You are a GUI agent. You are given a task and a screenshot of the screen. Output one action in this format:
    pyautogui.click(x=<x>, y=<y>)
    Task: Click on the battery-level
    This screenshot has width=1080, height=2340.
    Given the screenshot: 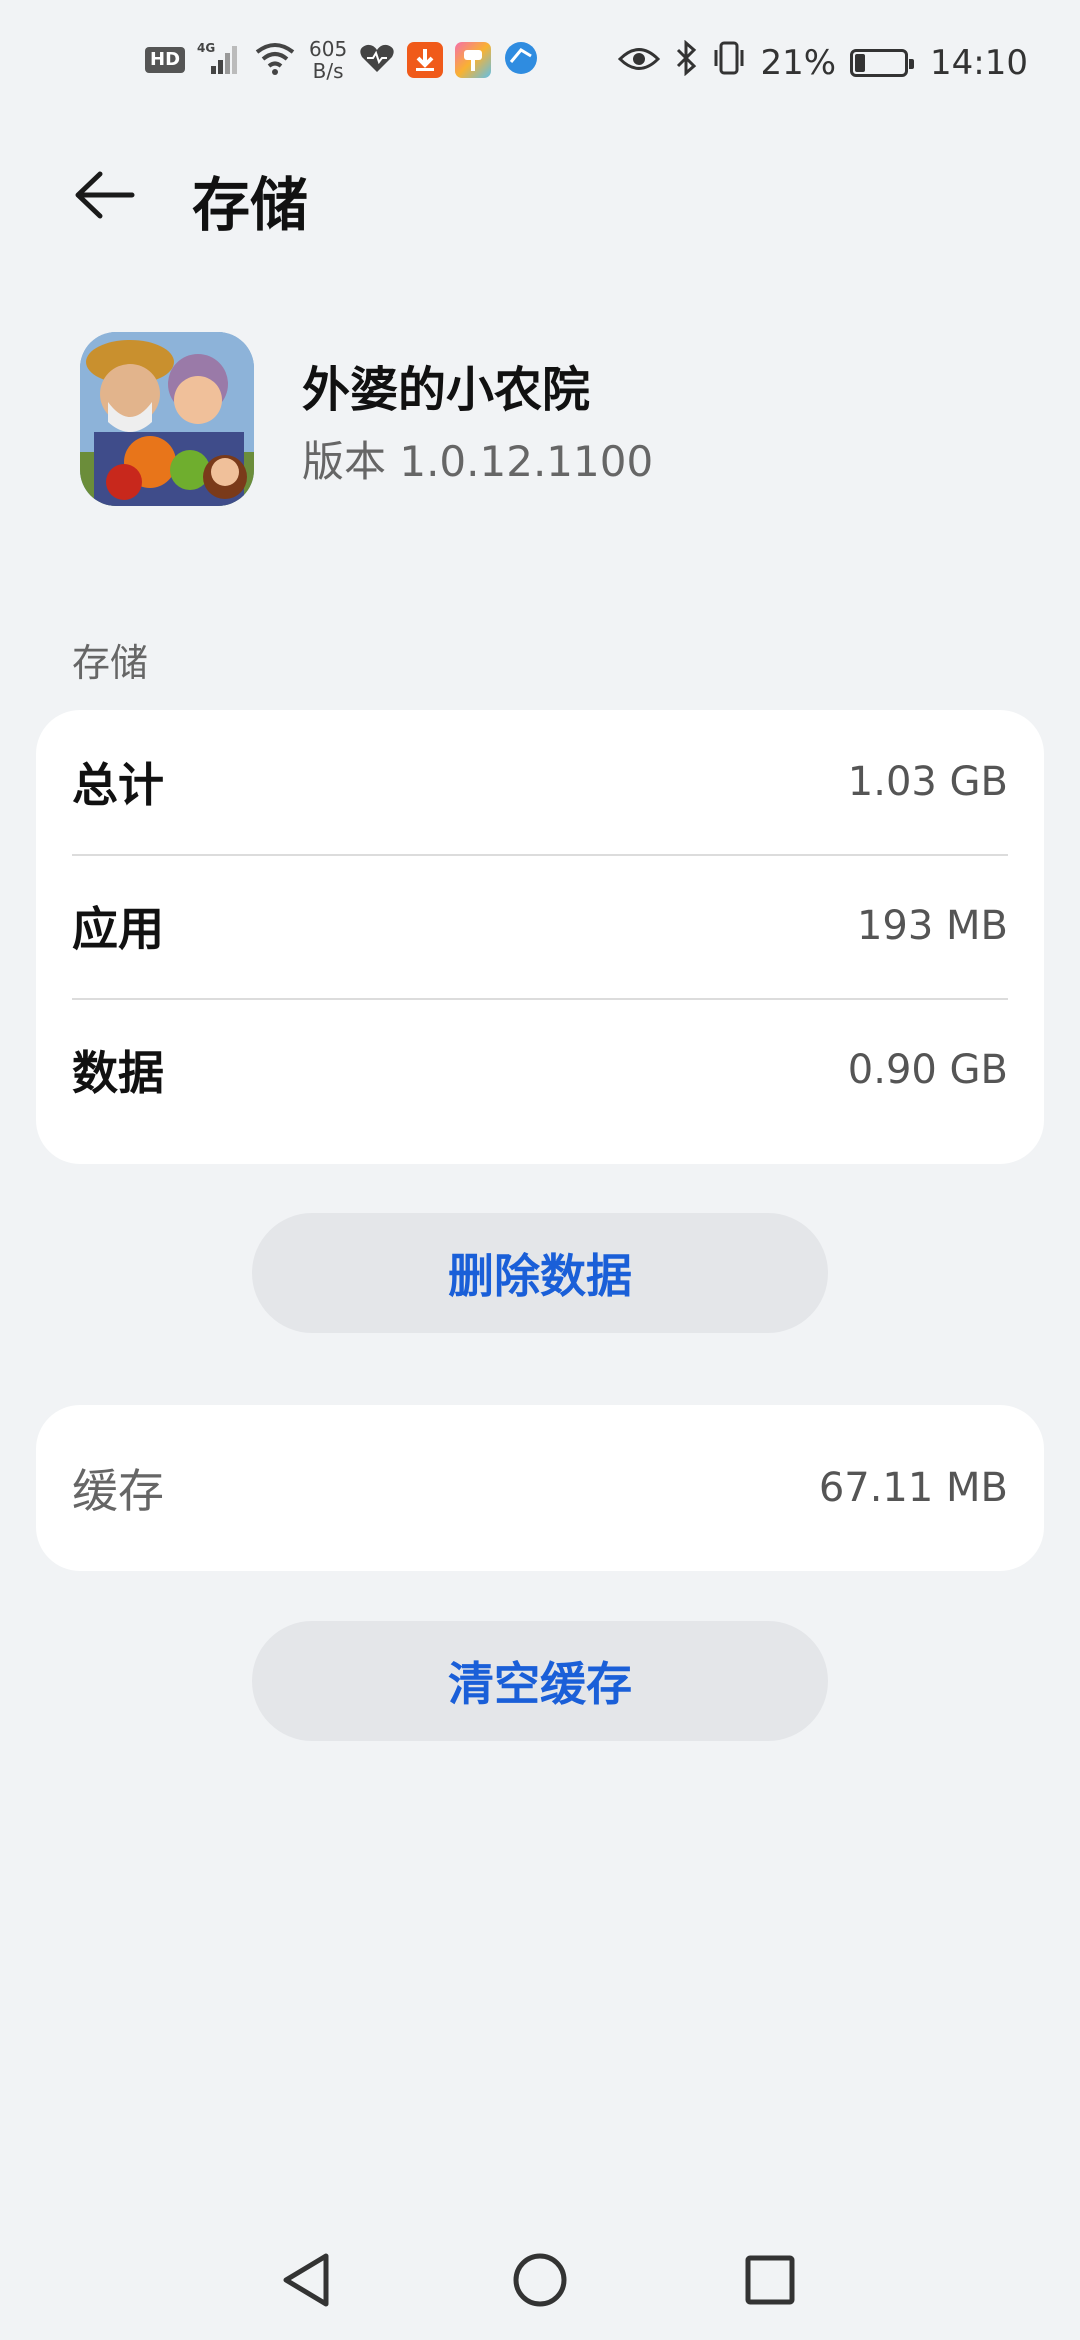 What is the action you would take?
    pyautogui.click(x=860, y=62)
    